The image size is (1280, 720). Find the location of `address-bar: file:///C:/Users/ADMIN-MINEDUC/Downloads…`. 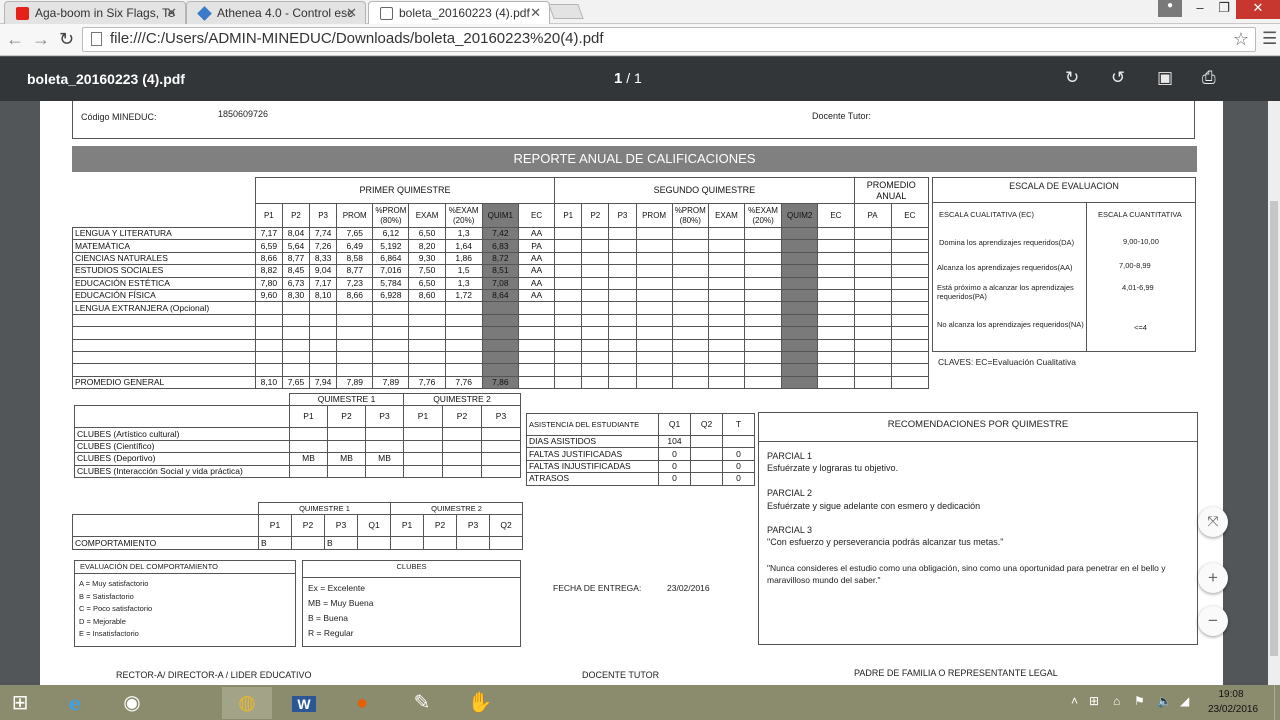

address-bar: file:///C:/Users/ADMIN-MINEDUC/Downloads… is located at coordinates (669, 39).